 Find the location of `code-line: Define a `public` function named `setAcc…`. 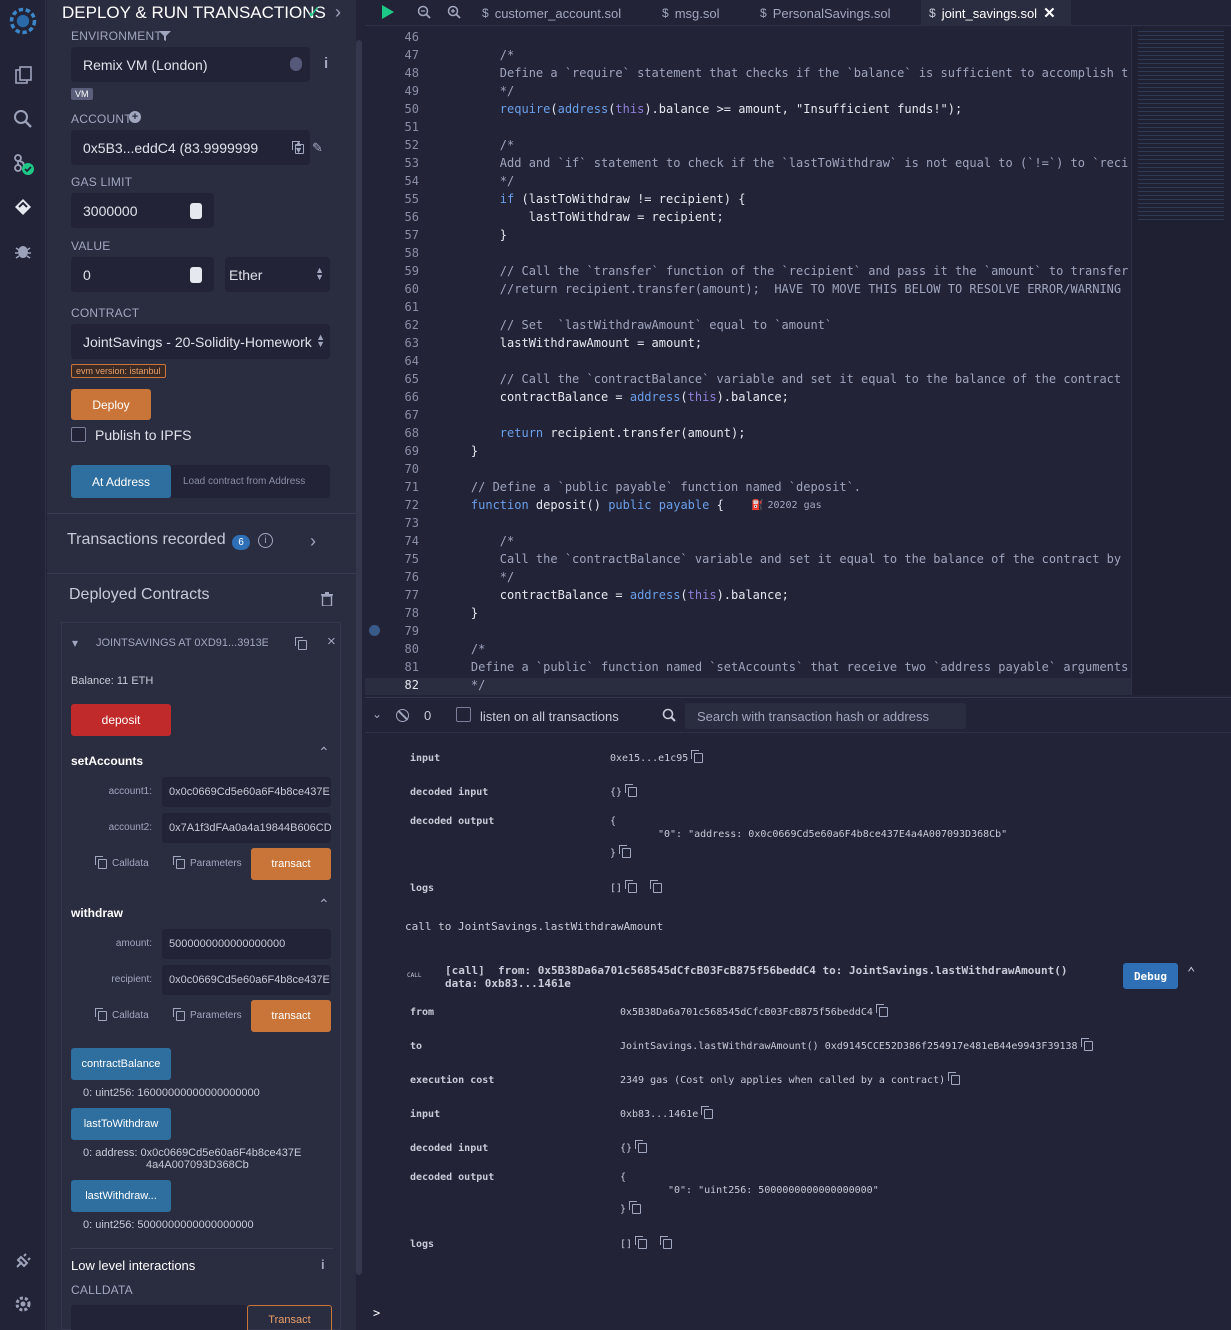

code-line: Define a `public` function named `setAcc… is located at coordinates (785, 667).